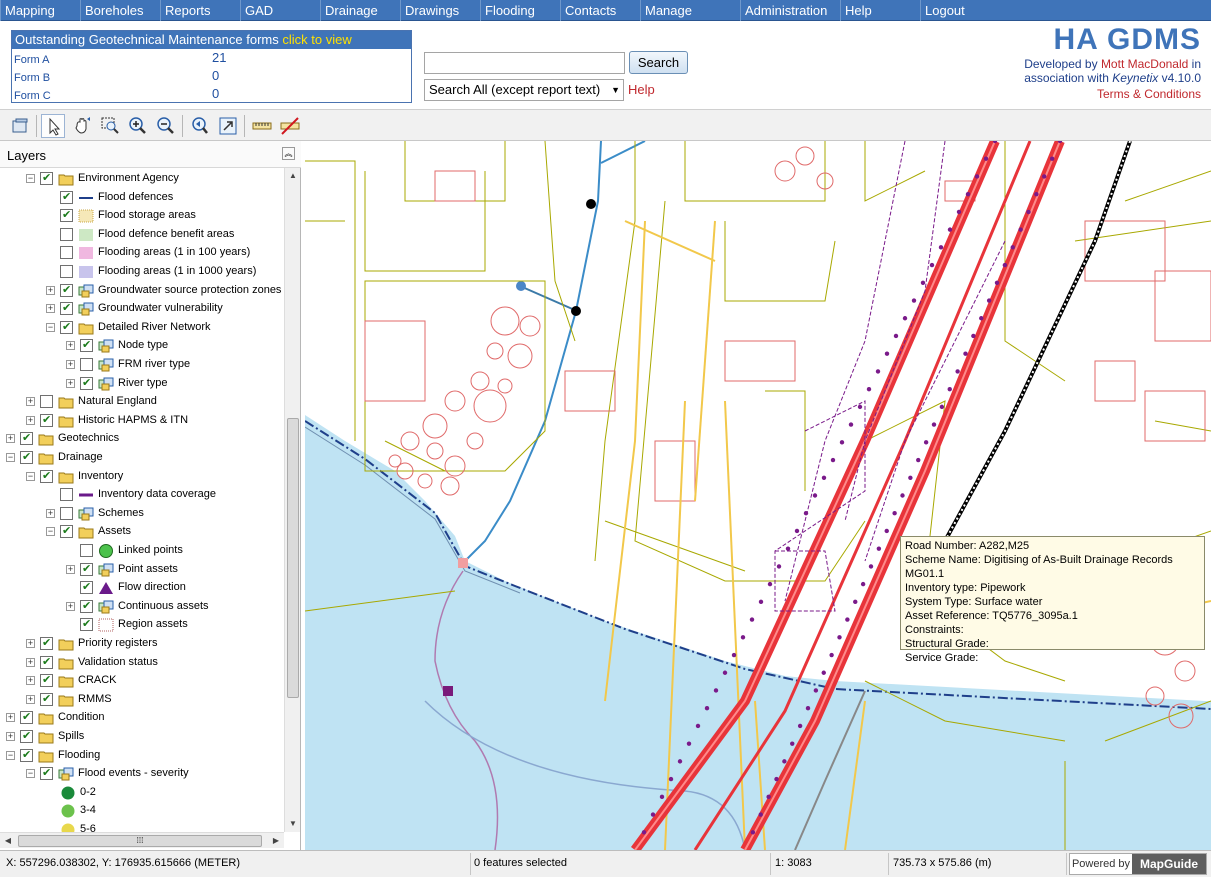  What do you see at coordinates (166, 126) in the screenshot?
I see `zoom-out-icon` at bounding box center [166, 126].